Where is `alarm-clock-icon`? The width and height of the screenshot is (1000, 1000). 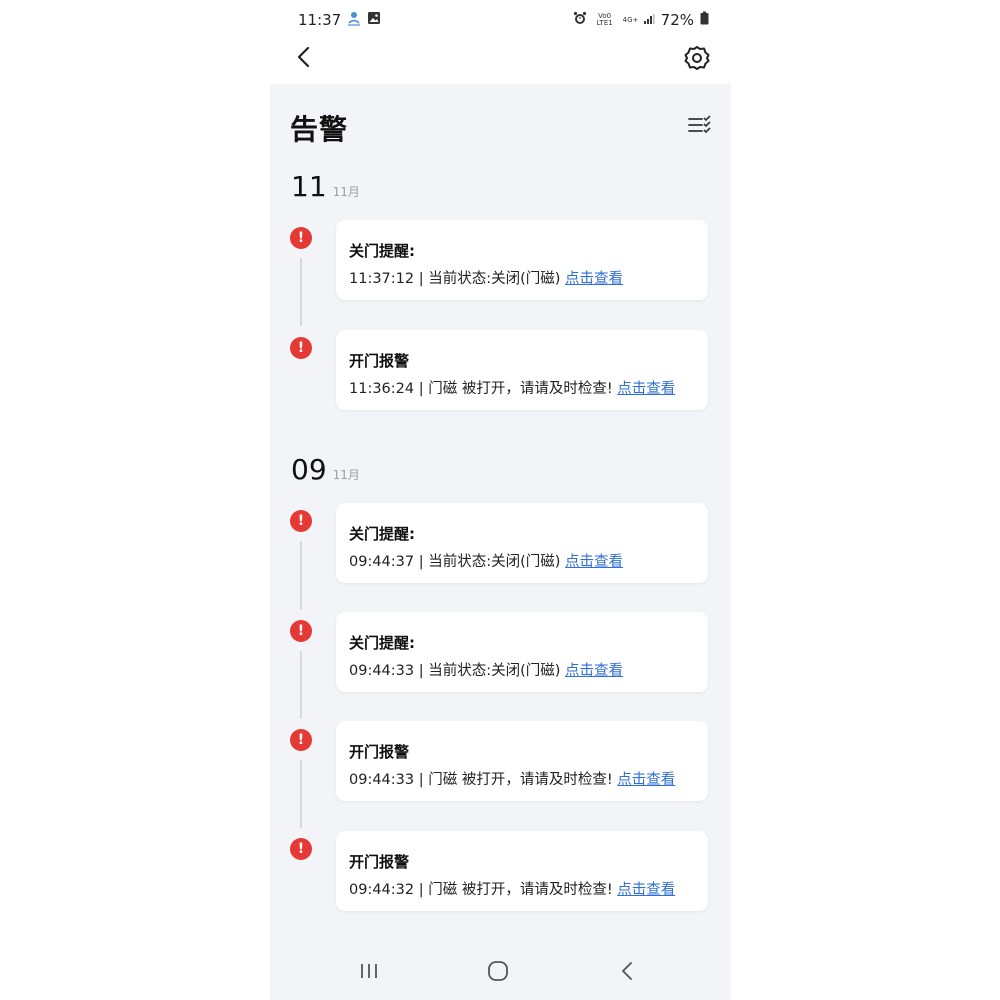
alarm-clock-icon is located at coordinates (580, 20).